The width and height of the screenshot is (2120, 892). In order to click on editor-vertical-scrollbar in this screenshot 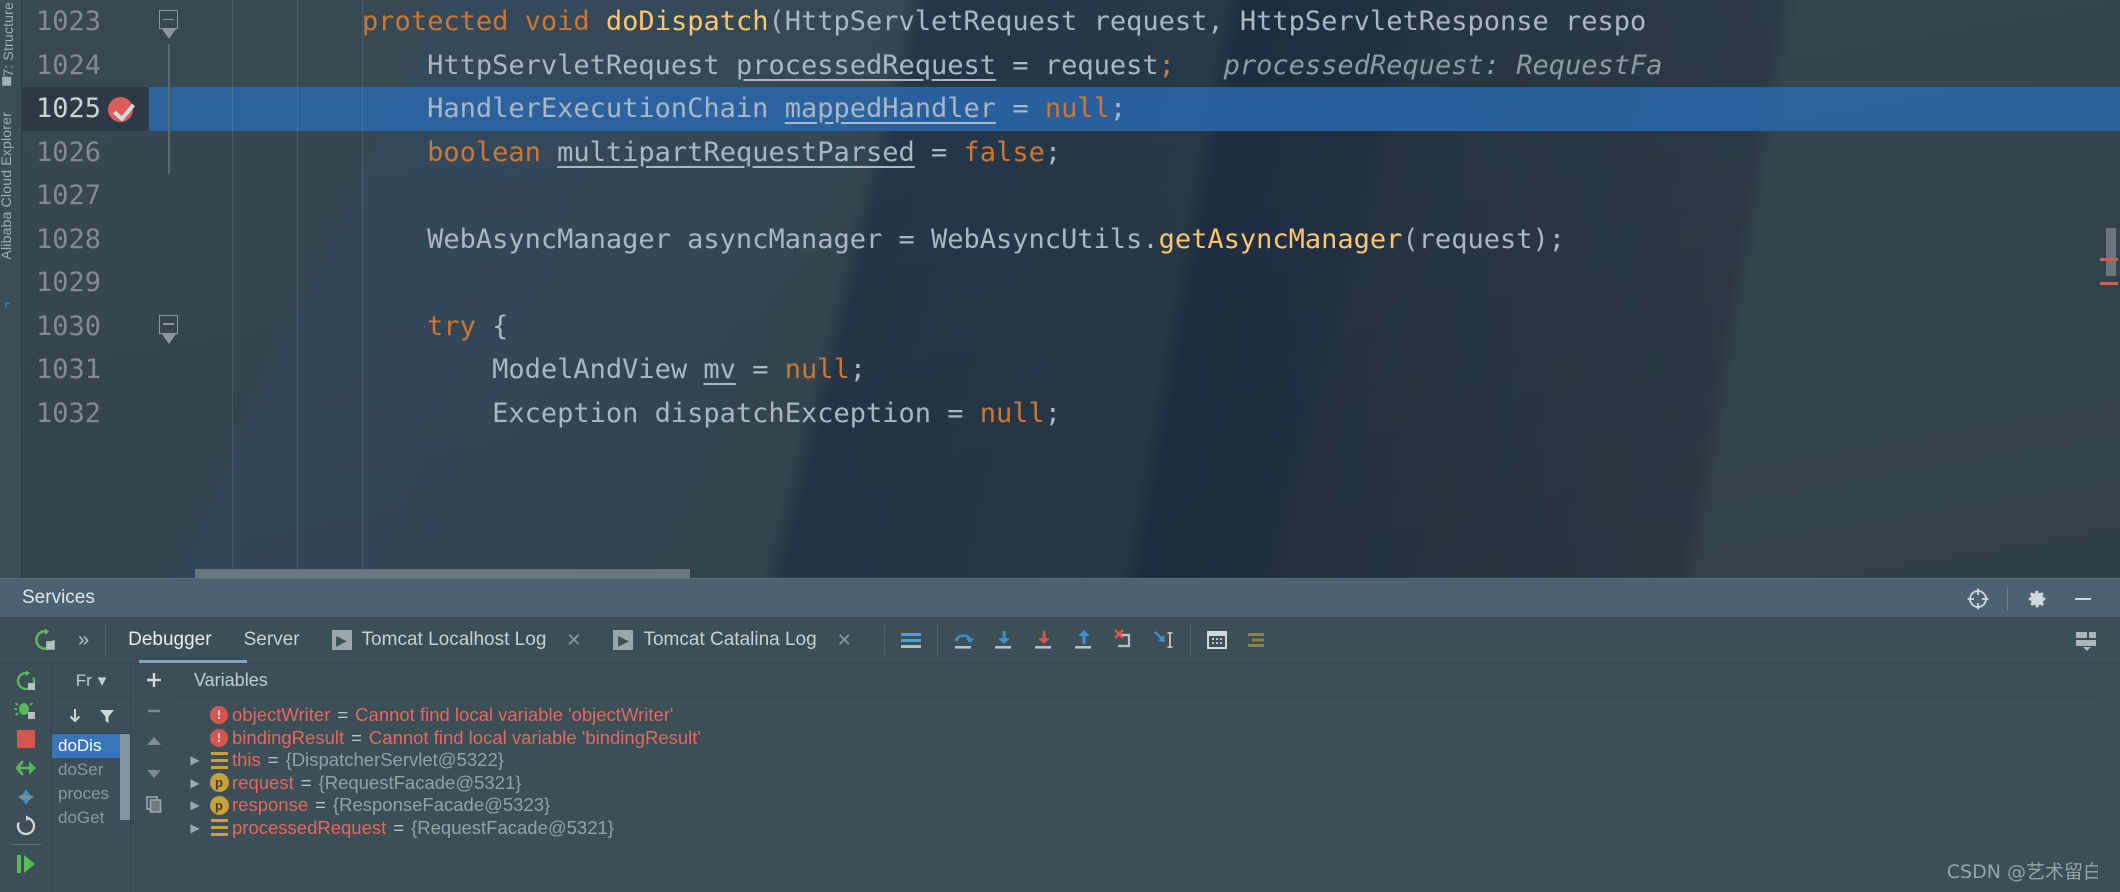, I will do `click(2111, 252)`.